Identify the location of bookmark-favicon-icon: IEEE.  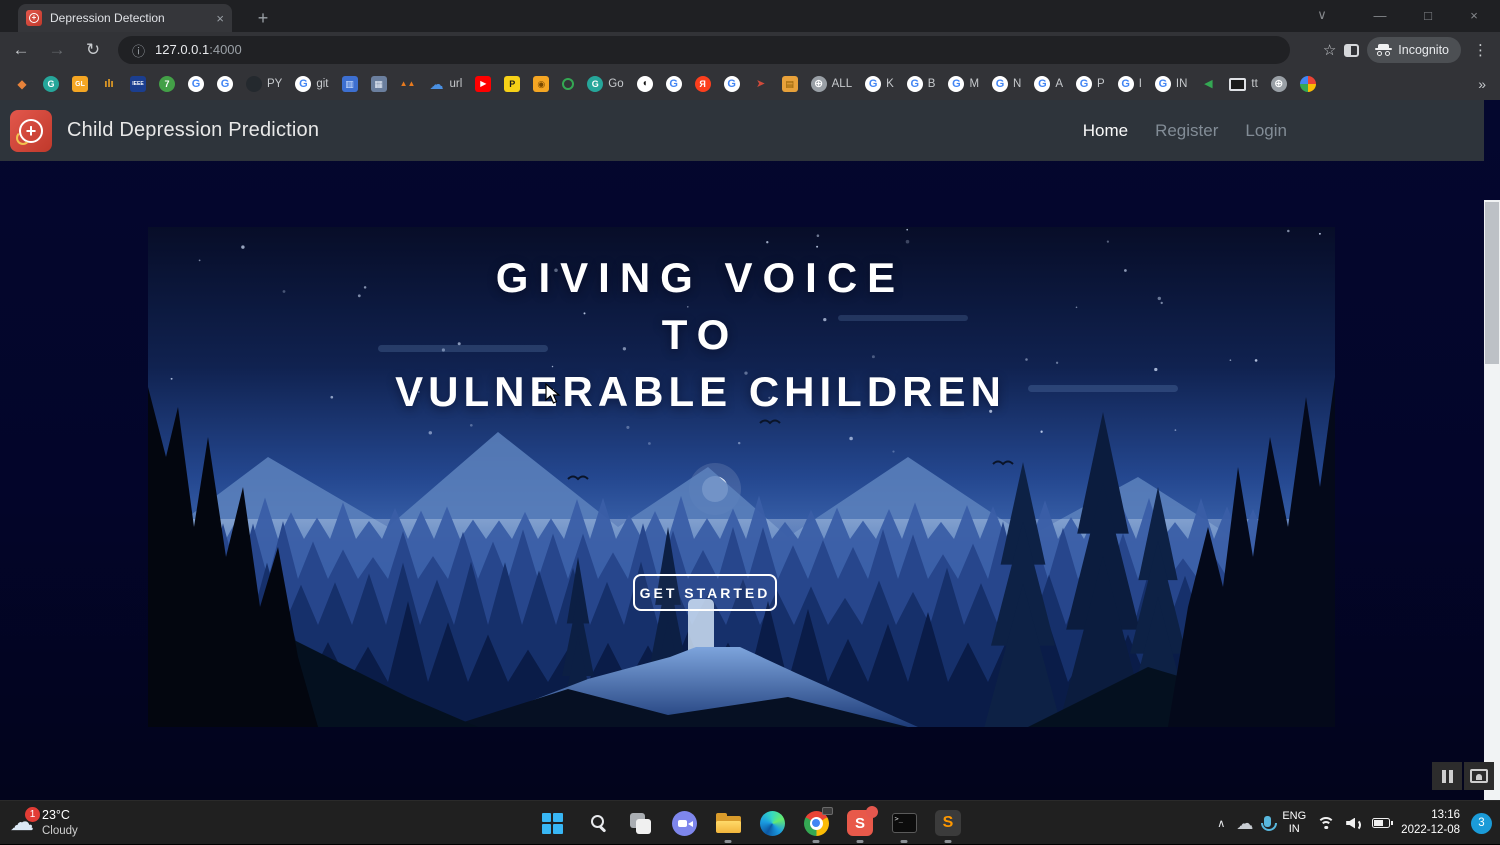
(138, 84).